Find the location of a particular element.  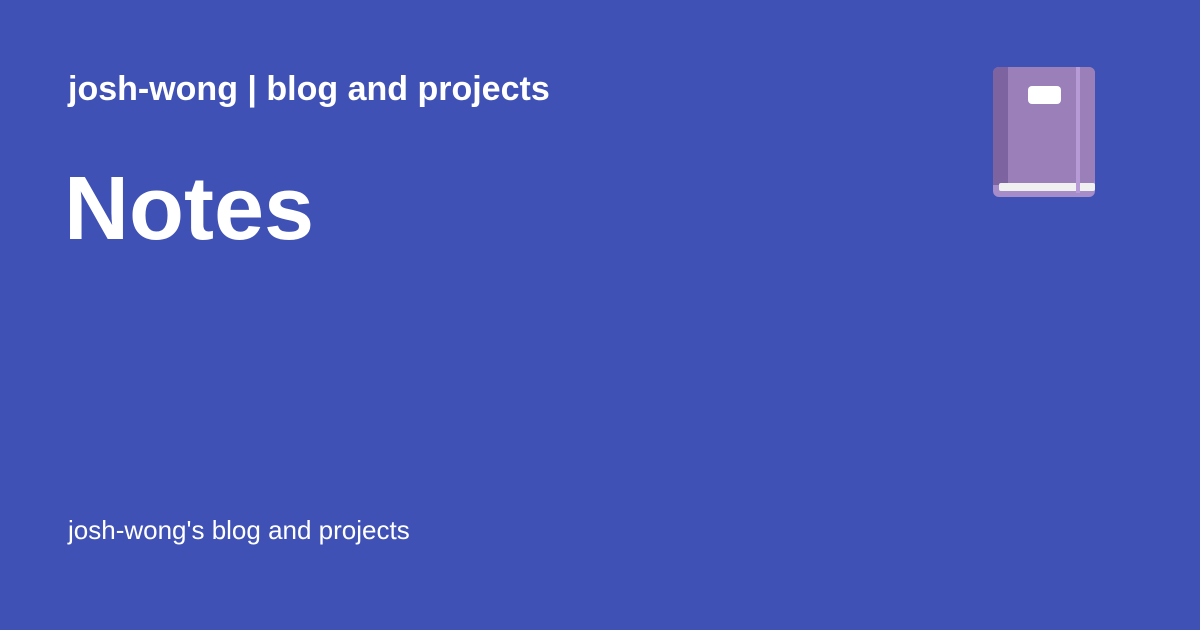

notebook-icon is located at coordinates (1044, 132).